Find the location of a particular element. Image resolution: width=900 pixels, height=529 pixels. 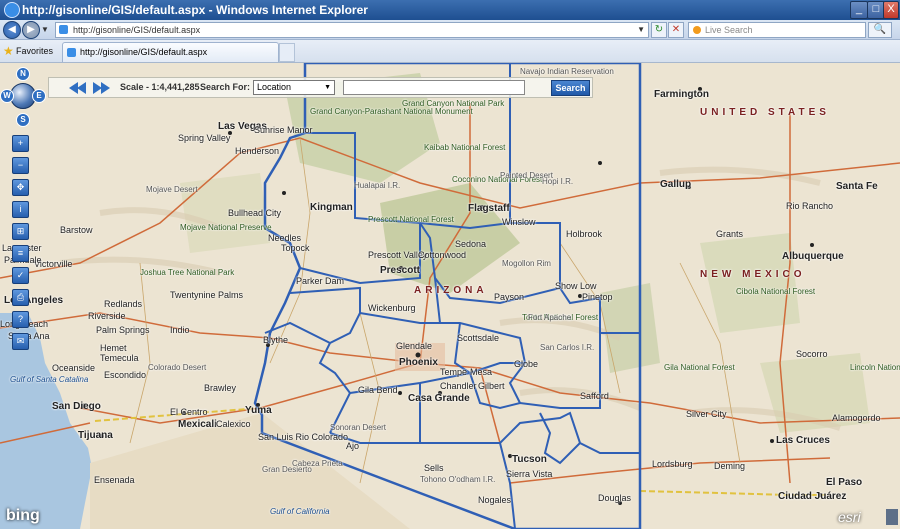

live-search-input: Live Search is located at coordinates (777, 30).